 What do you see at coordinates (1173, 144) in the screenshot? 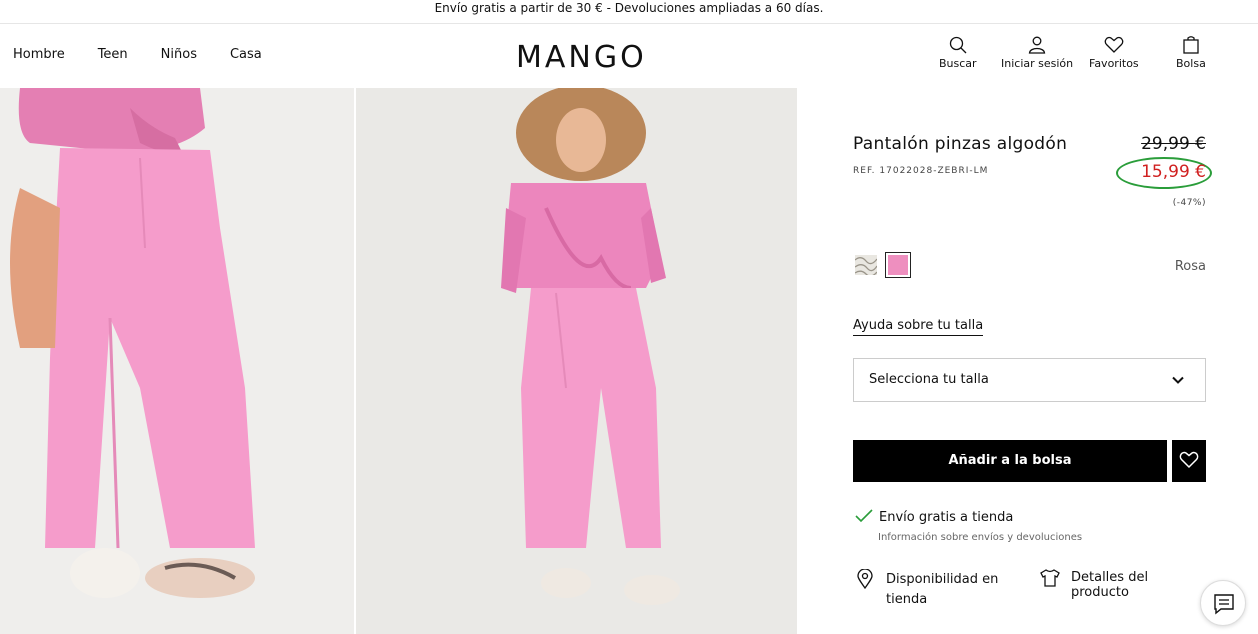
I see `old-price: 29,99 €` at bounding box center [1173, 144].